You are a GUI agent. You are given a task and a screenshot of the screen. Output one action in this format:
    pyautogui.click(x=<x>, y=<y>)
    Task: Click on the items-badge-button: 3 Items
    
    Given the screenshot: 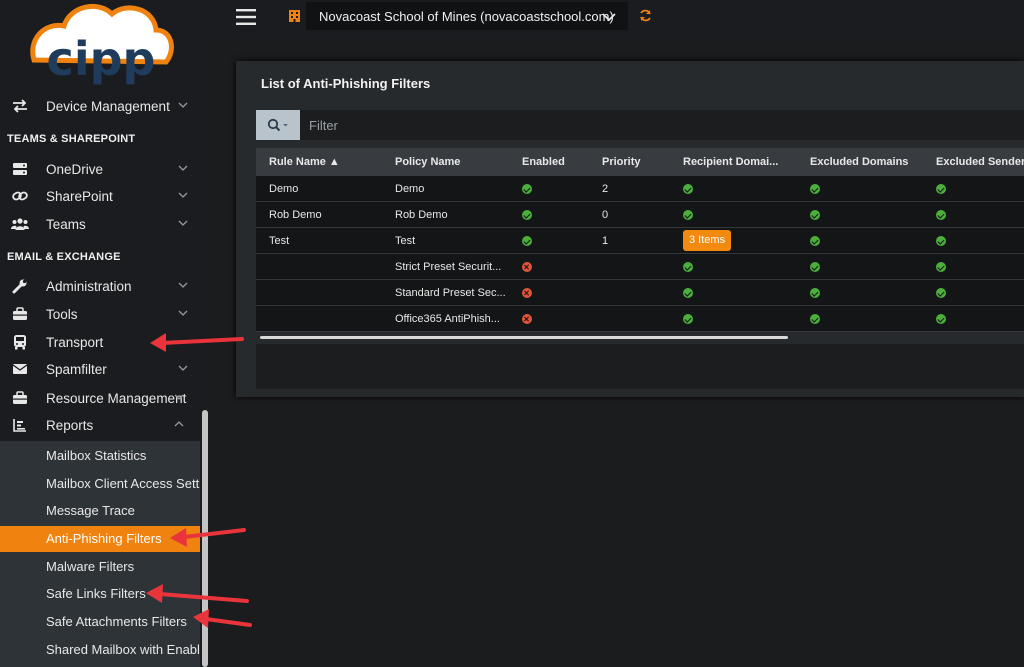 What is the action you would take?
    pyautogui.click(x=707, y=240)
    